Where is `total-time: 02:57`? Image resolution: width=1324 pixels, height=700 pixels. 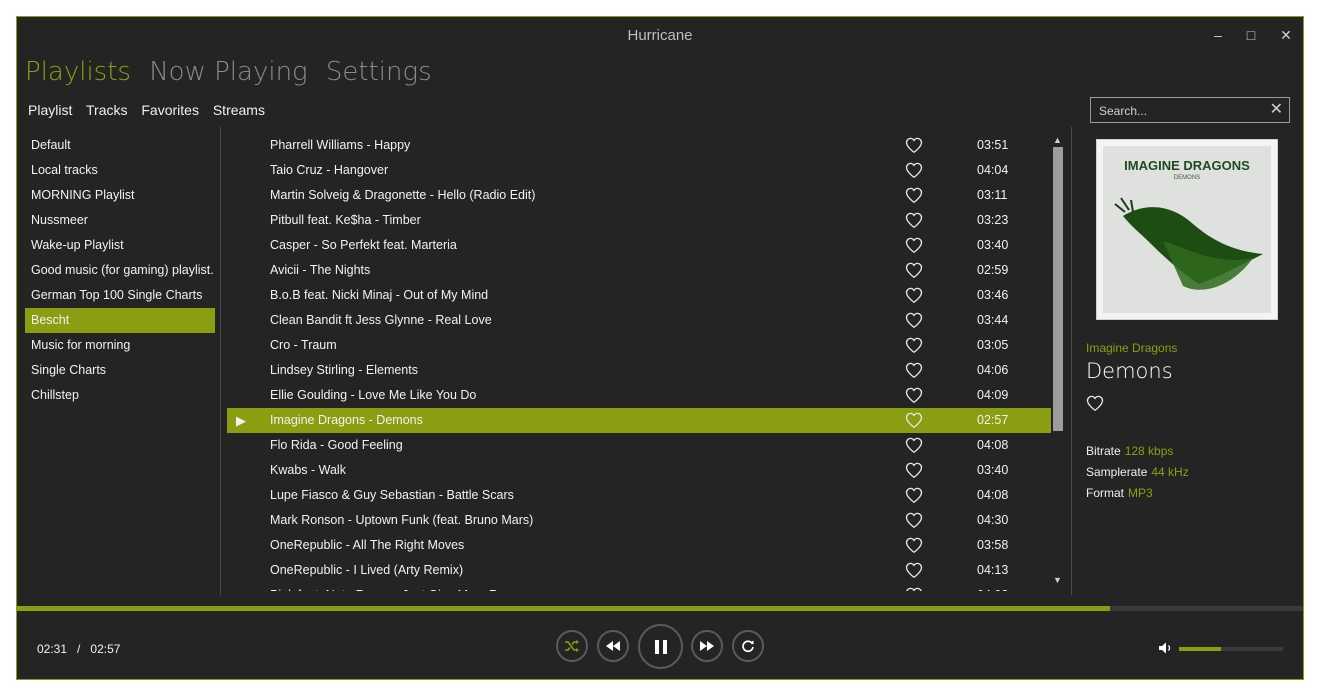 total-time: 02:57 is located at coordinates (105, 649).